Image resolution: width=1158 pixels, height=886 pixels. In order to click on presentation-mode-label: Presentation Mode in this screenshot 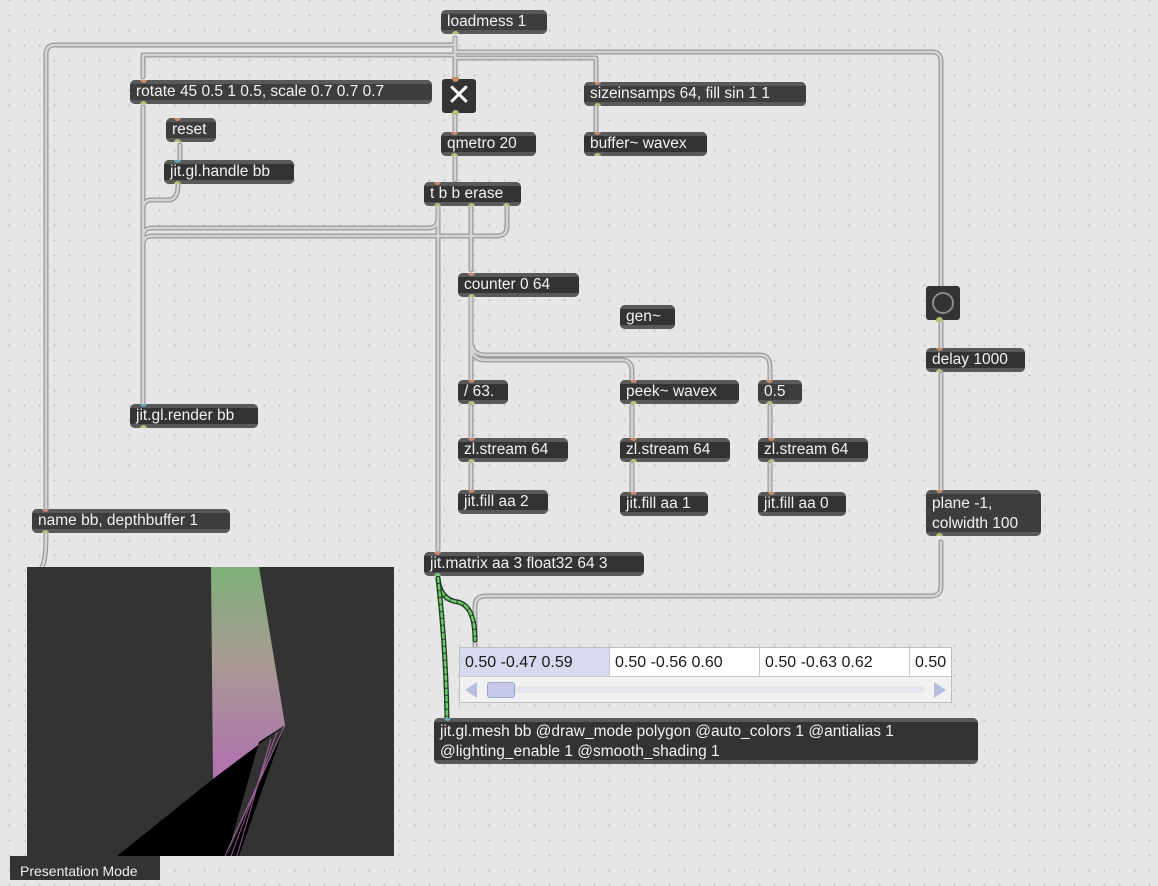, I will do `click(79, 871)`.